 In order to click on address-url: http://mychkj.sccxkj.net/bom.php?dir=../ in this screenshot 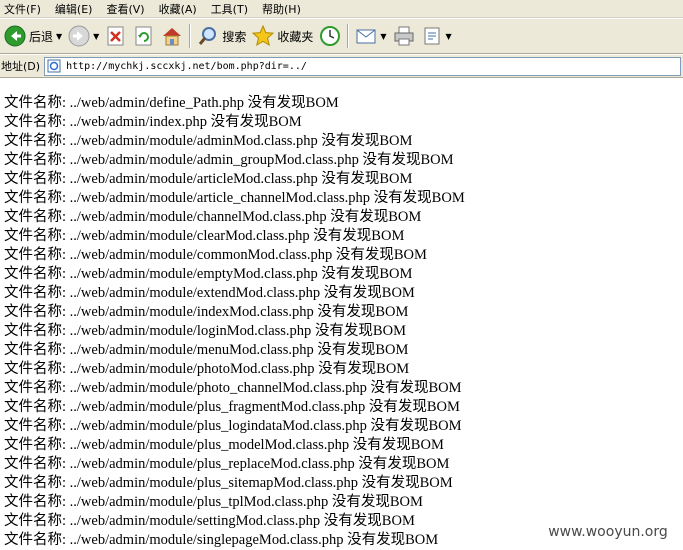, I will do `click(186, 66)`.